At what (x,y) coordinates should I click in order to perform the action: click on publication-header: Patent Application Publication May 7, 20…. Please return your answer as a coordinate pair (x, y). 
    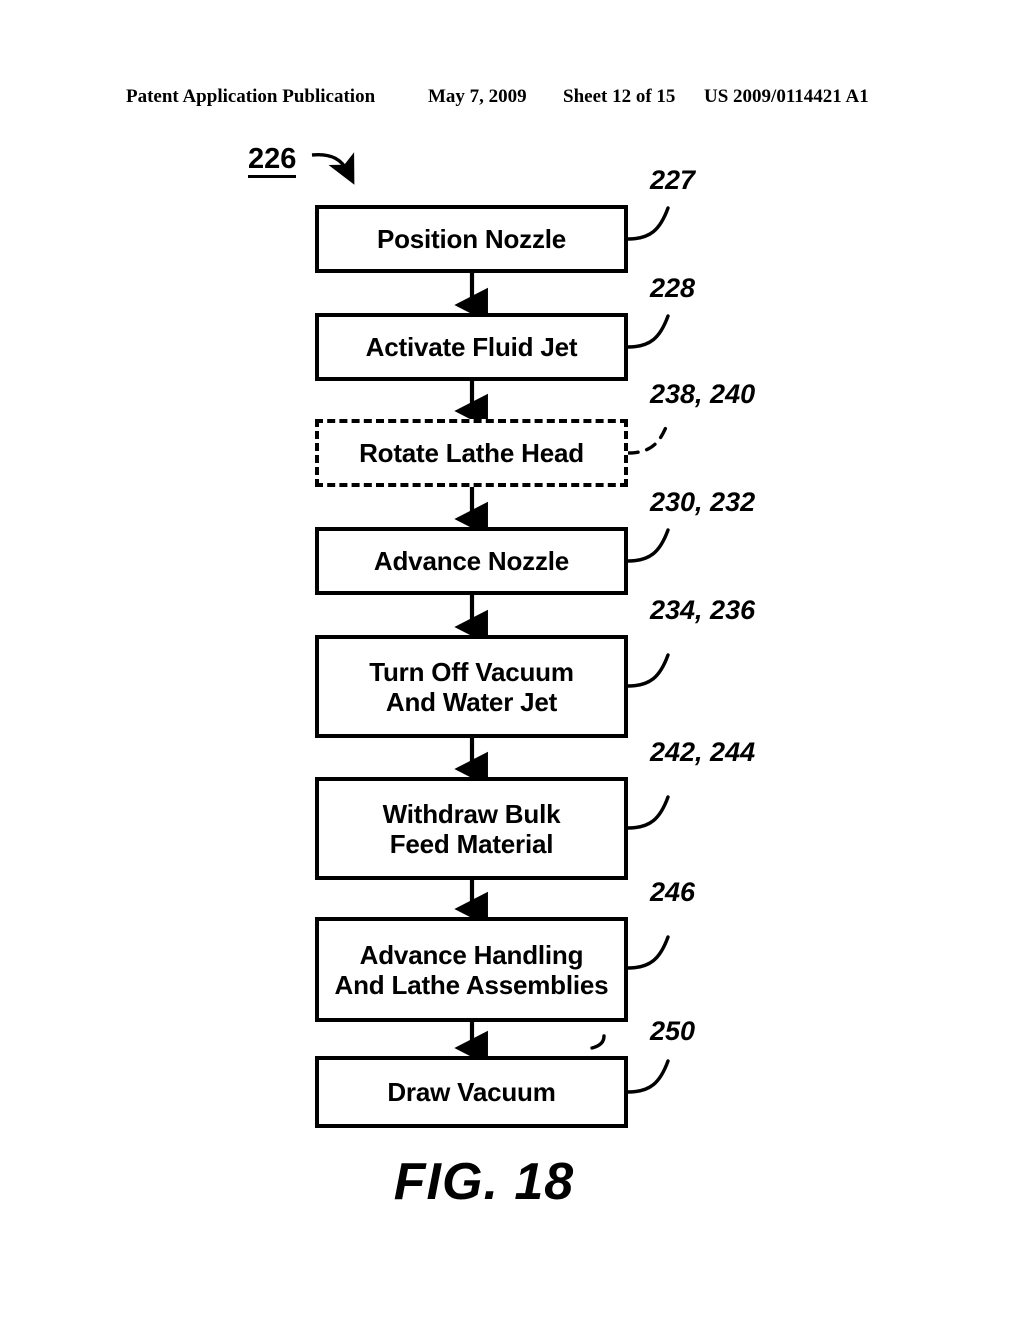
    Looking at the image, I should click on (512, 99).